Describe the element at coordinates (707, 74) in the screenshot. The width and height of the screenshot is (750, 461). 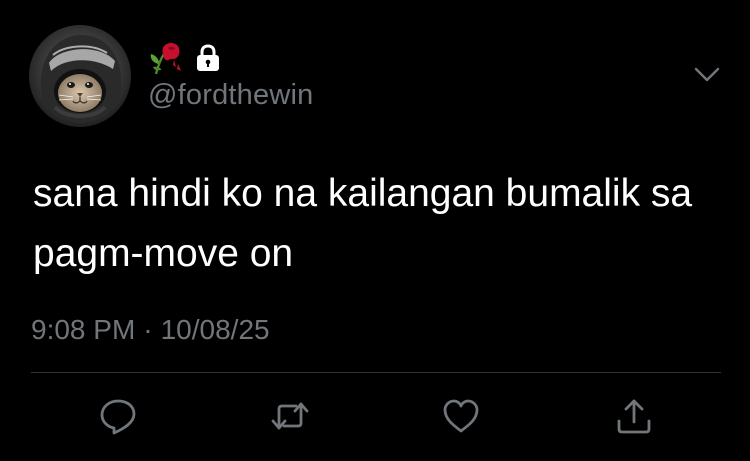
I see `chevron-down-icon` at that location.